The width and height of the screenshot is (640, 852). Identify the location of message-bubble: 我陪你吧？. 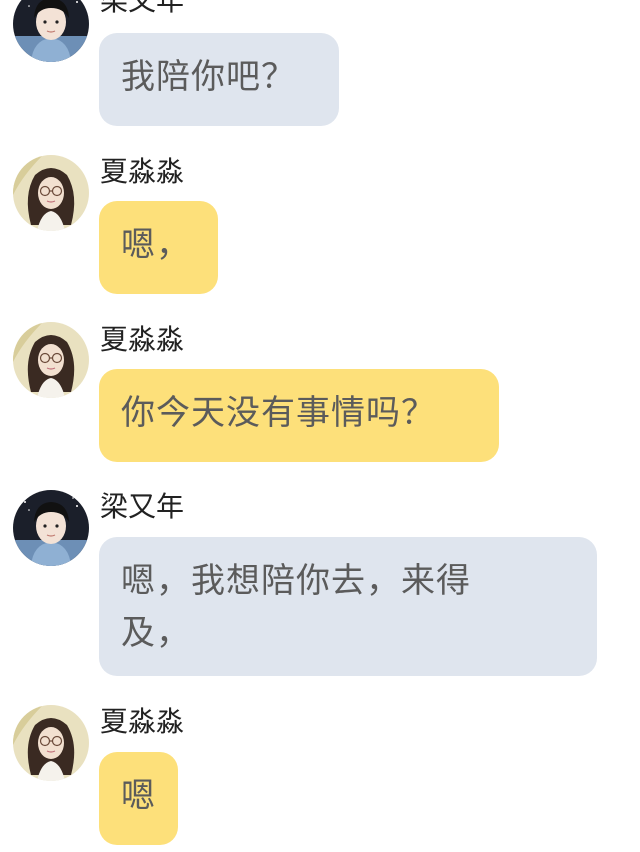
(219, 79).